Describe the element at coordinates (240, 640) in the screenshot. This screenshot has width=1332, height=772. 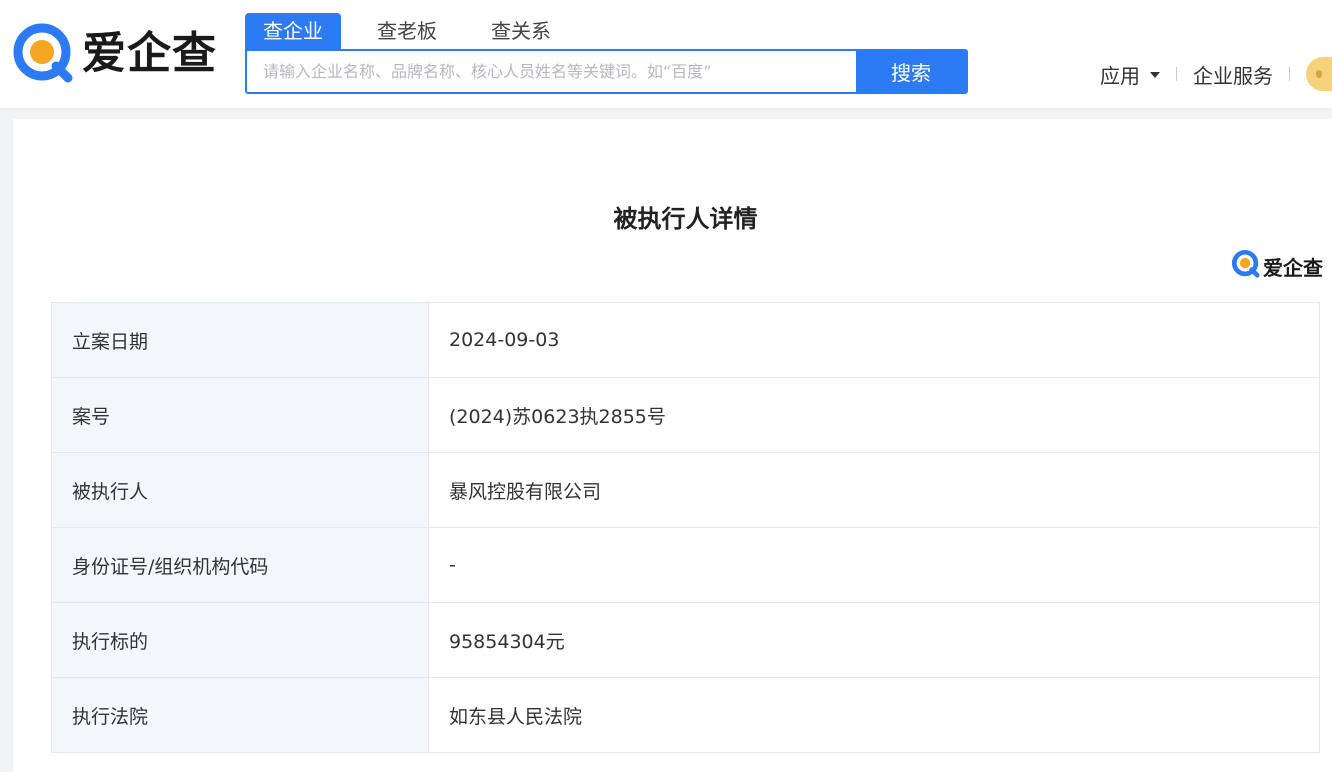
I see `row-label: 执行标的` at that location.